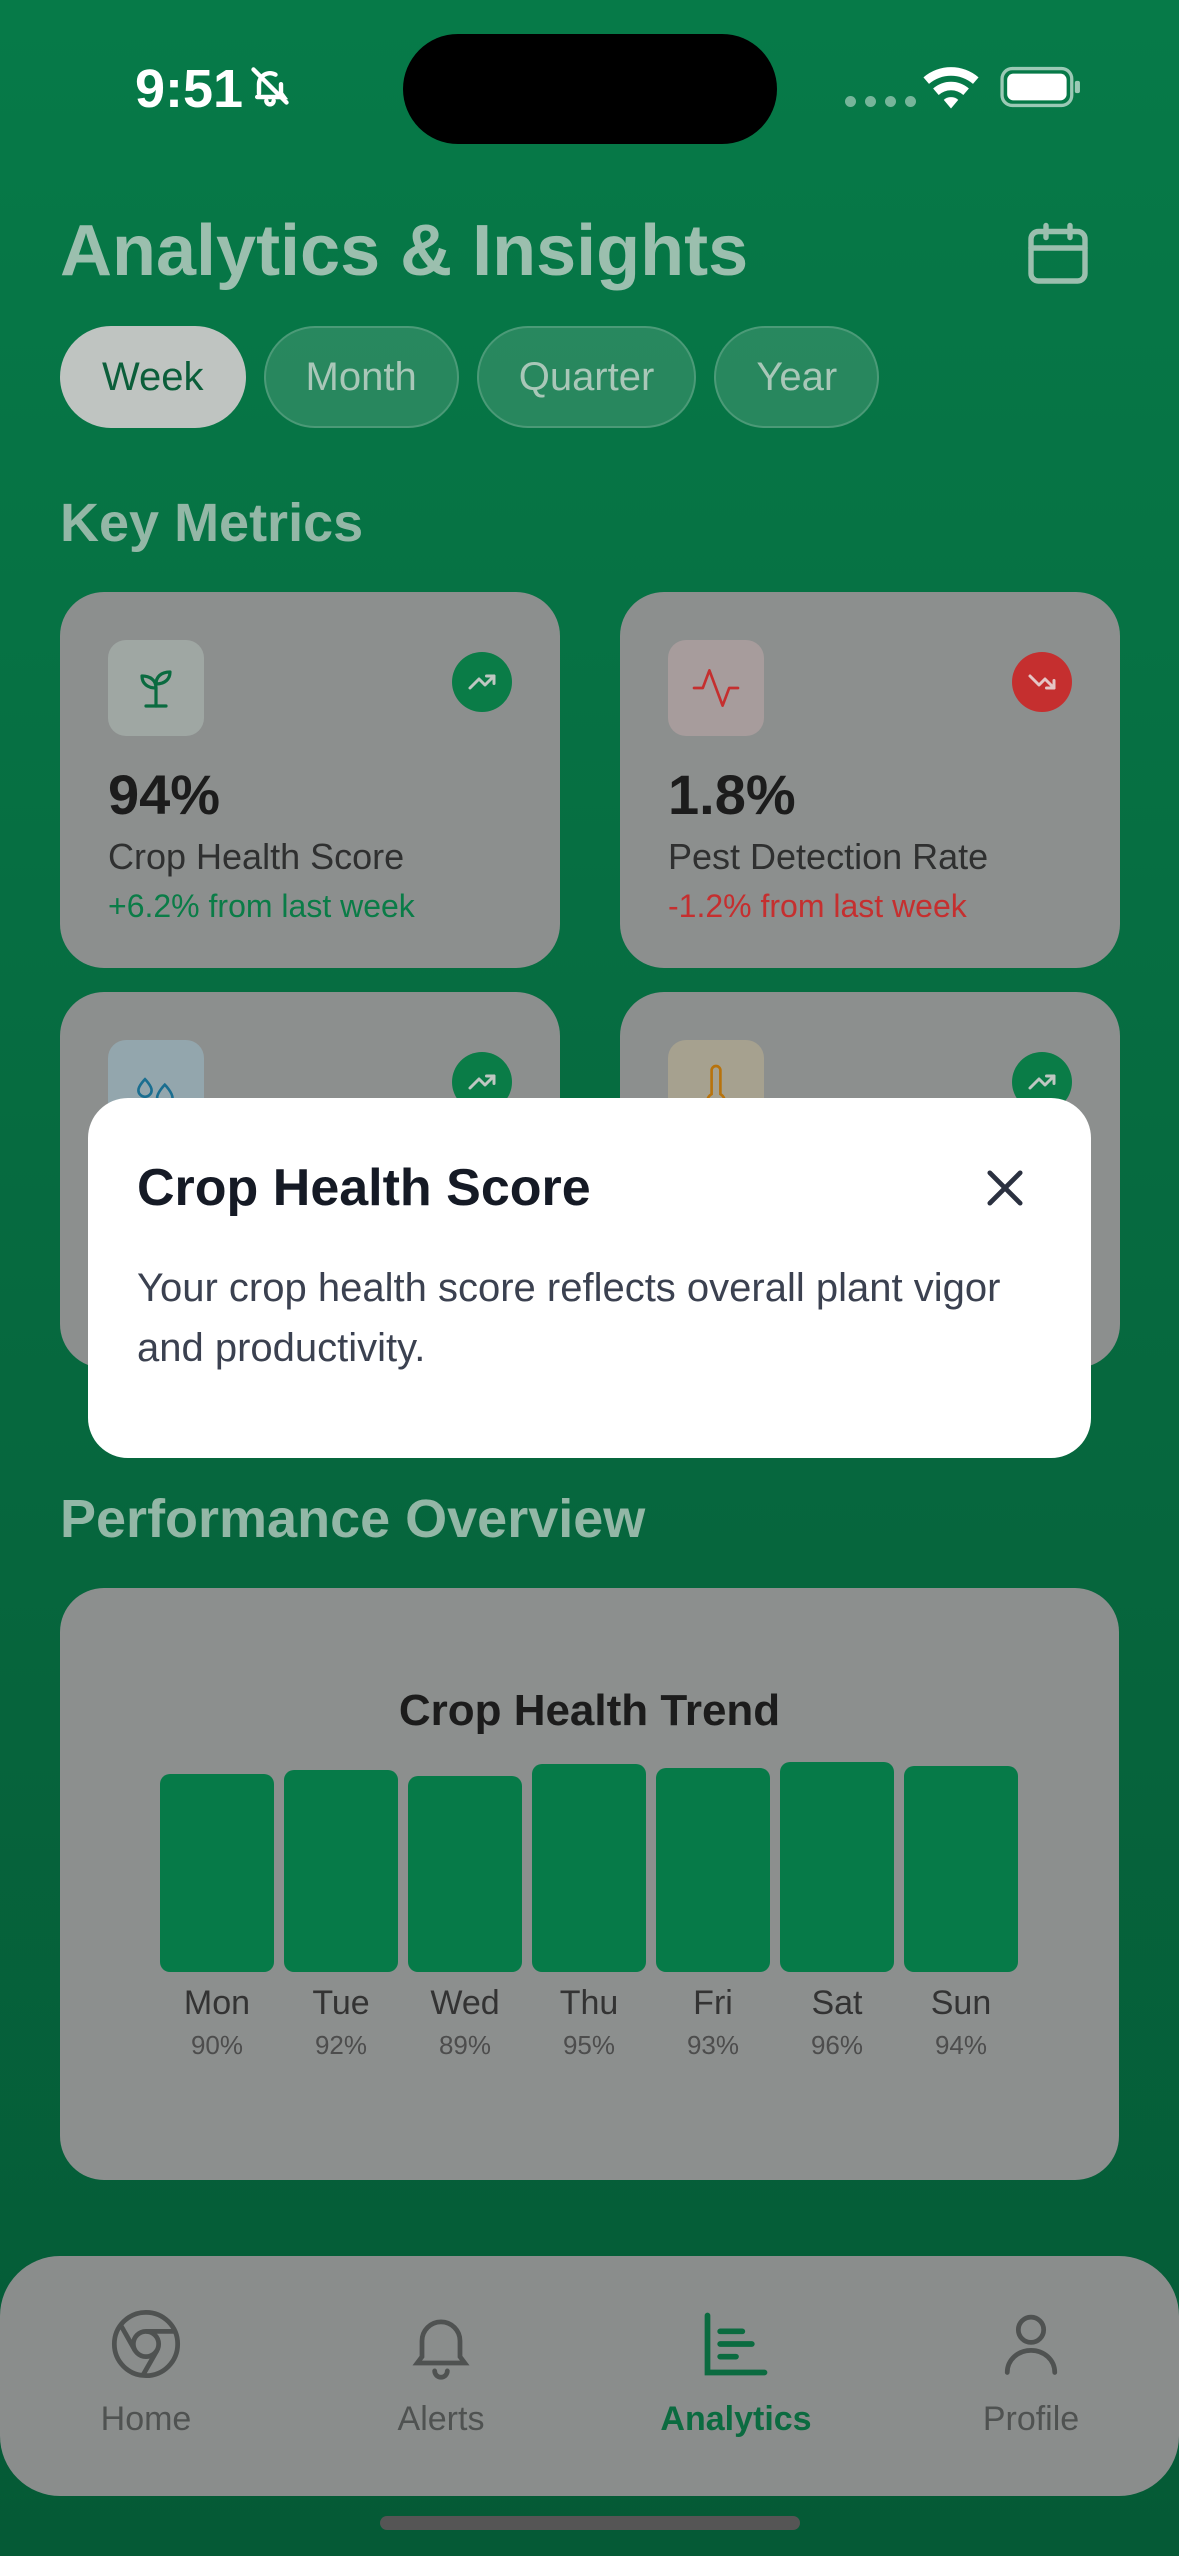 This screenshot has width=1179, height=2556. Describe the element at coordinates (364, 1188) in the screenshot. I see `modal-title: Crop Health Score` at that location.